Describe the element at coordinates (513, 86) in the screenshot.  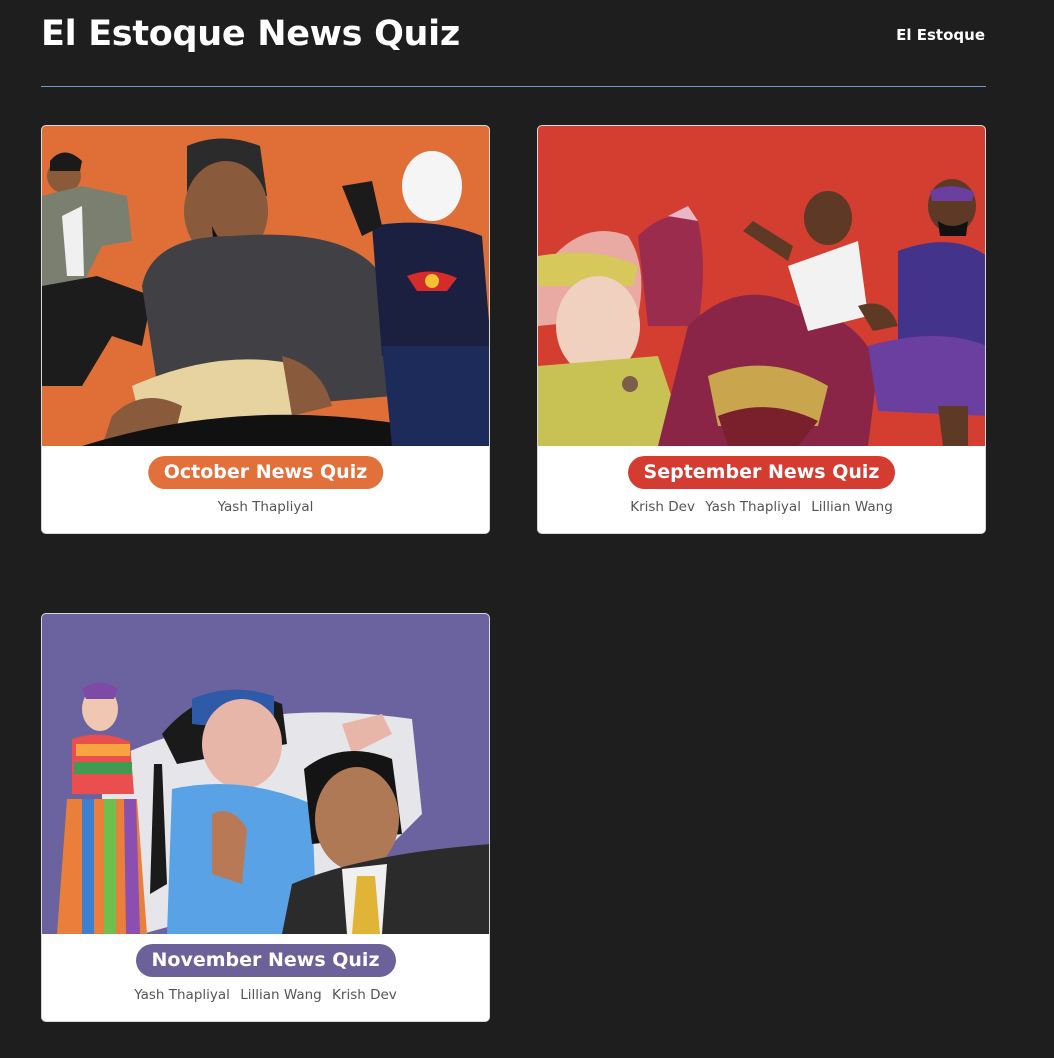
I see `header-divider` at that location.